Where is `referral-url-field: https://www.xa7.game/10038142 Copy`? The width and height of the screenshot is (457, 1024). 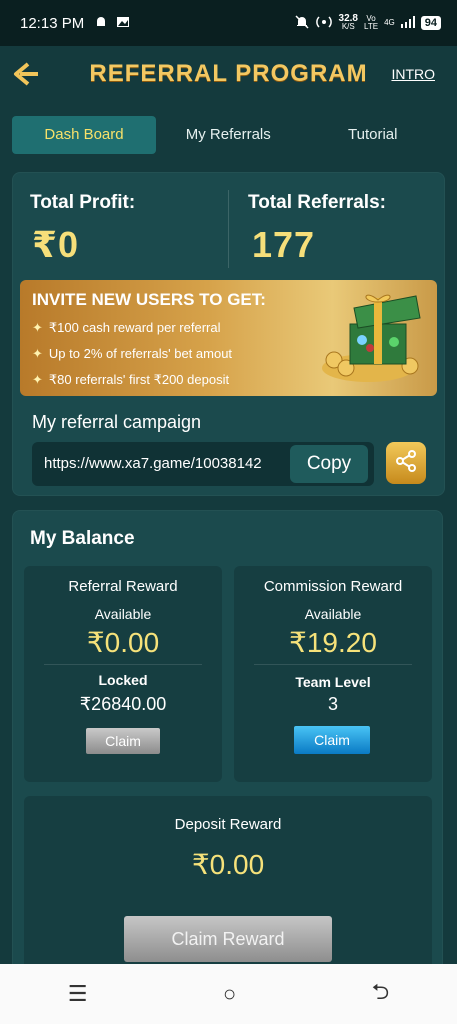 referral-url-field: https://www.xa7.game/10038142 Copy is located at coordinates (203, 464).